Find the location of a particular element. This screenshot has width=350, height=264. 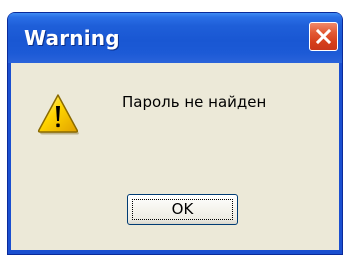

ok-button: OK is located at coordinates (182, 209).